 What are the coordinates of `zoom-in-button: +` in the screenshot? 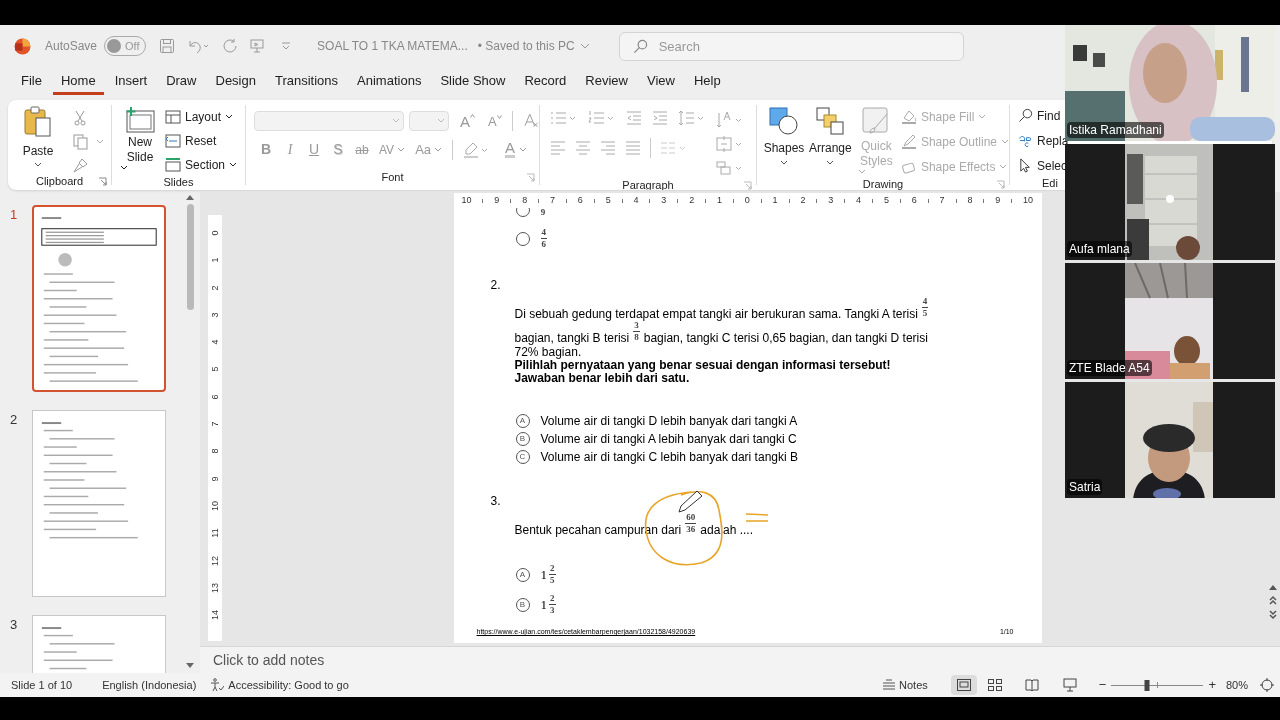 It's located at (1212, 685).